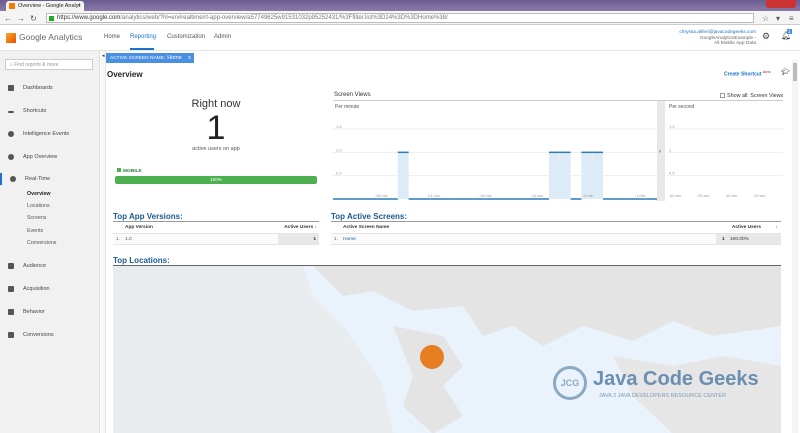 Image resolution: width=800 pixels, height=433 pixels. Describe the element at coordinates (112, 37) in the screenshot. I see `nav-home: Home` at that location.